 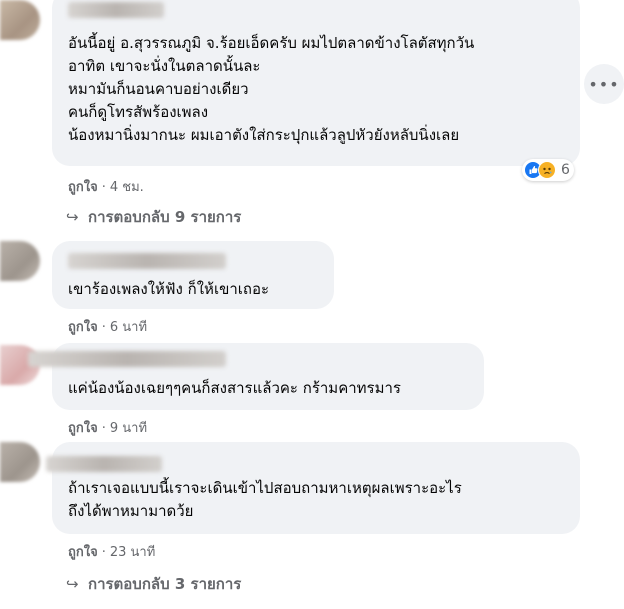 I want to click on more-icon: •••, so click(x=604, y=84).